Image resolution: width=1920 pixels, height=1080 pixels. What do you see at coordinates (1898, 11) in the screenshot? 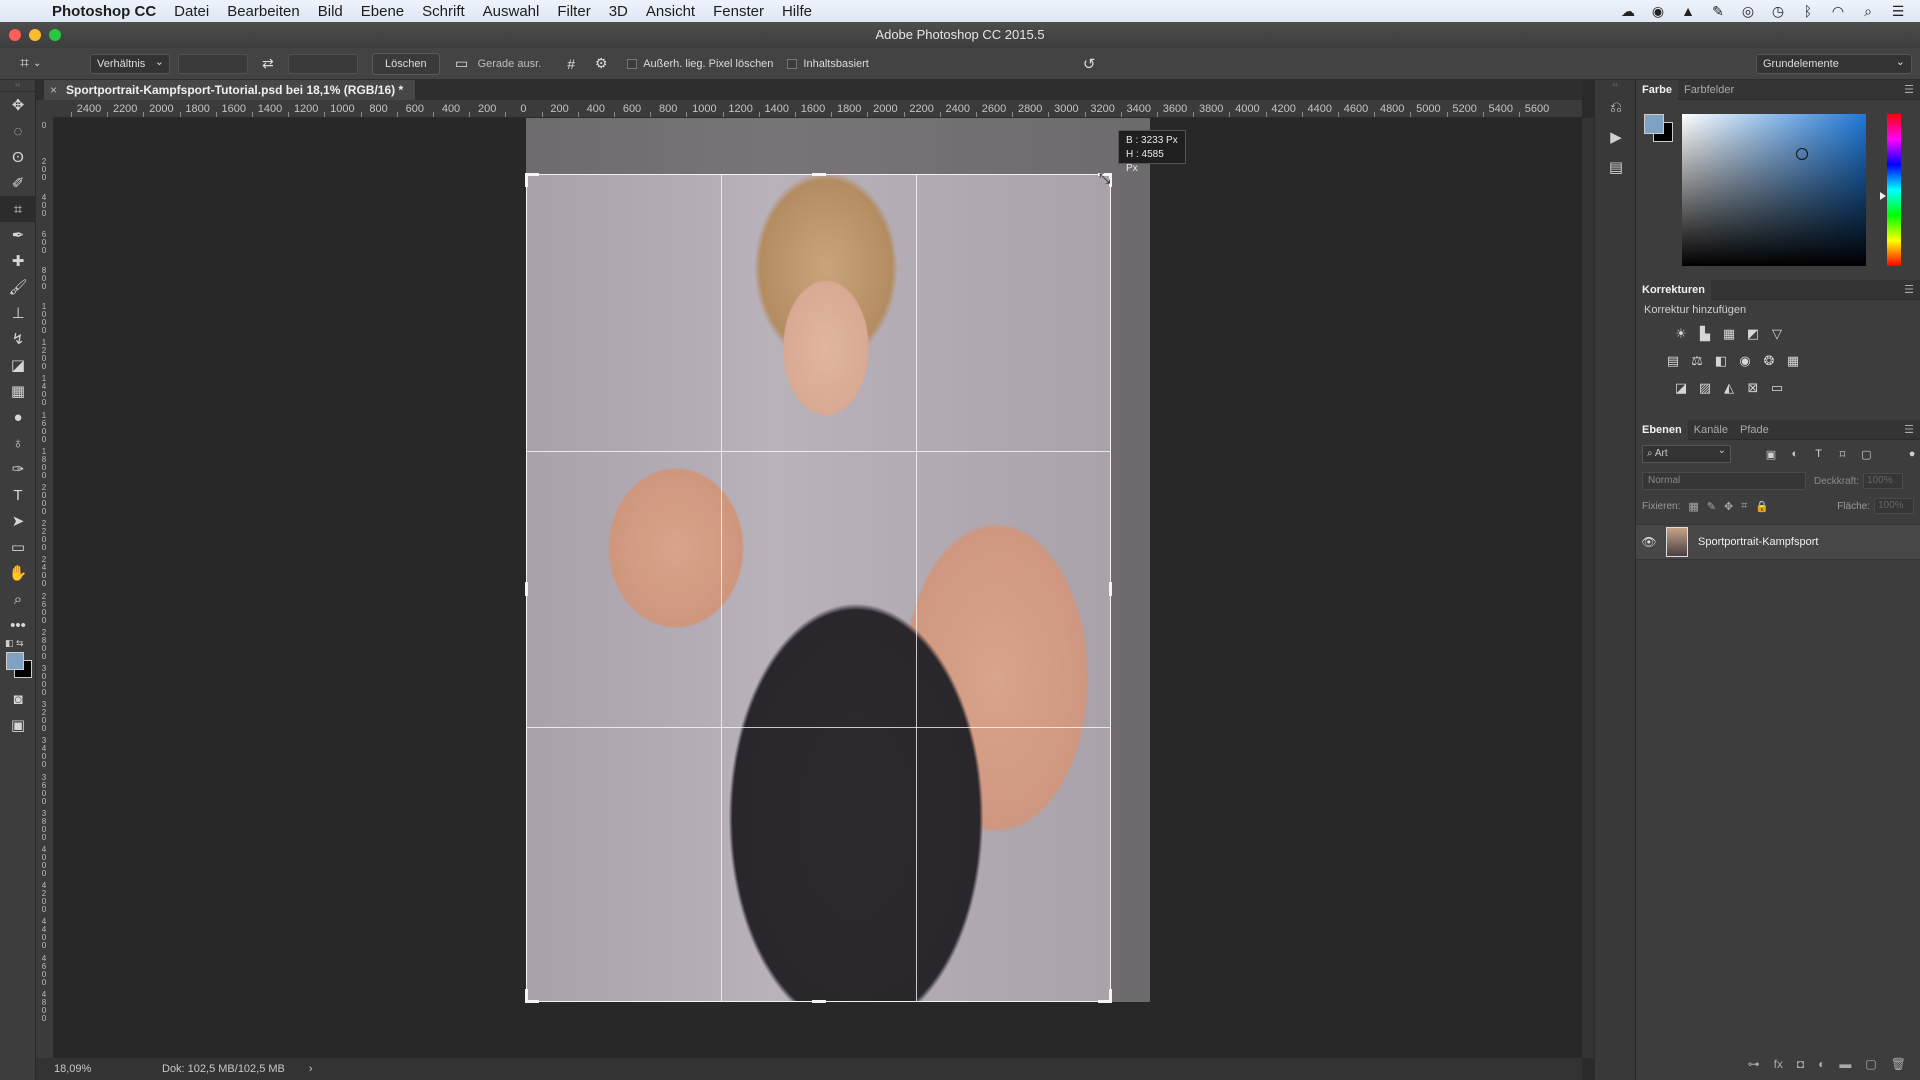
I see `notification-list-icon: ☰` at bounding box center [1898, 11].